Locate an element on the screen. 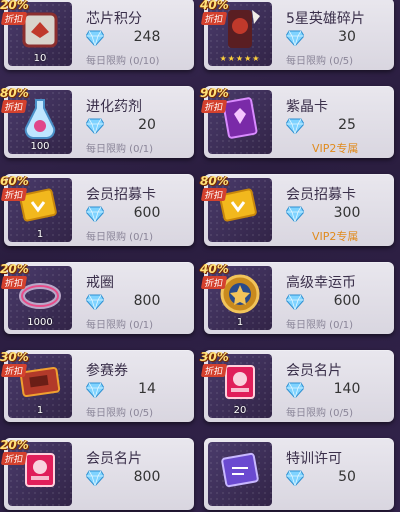 The width and height of the screenshot is (400, 512). buy-price-button: 20 is located at coordinates (136, 126).